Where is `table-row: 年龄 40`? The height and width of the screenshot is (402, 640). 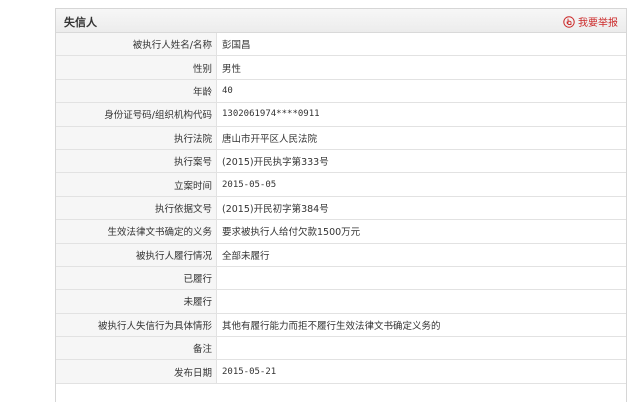 table-row: 年龄 40 is located at coordinates (341, 91).